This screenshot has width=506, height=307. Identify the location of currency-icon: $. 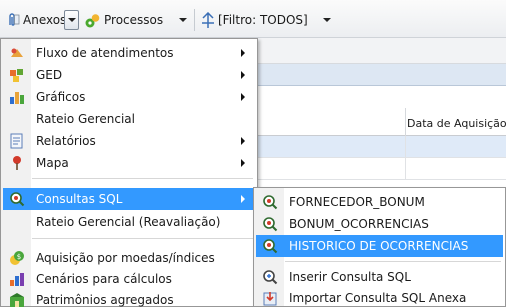
(17, 258).